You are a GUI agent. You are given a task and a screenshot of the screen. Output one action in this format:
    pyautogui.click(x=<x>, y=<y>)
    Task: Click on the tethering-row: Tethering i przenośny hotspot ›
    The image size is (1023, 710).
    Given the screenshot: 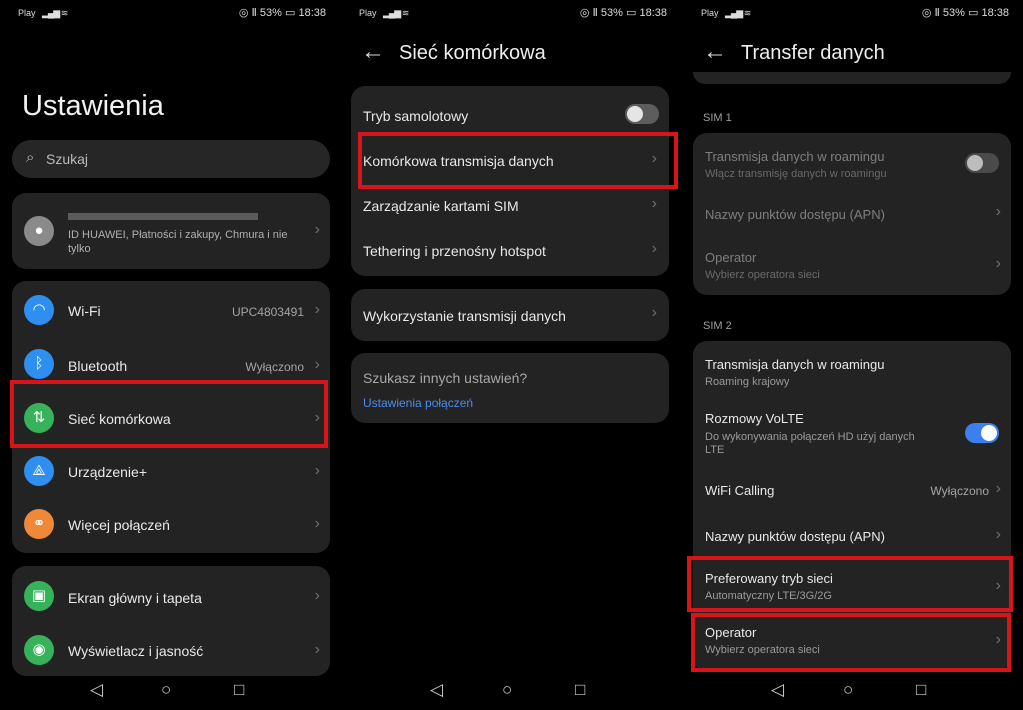 What is the action you would take?
    pyautogui.click(x=510, y=253)
    